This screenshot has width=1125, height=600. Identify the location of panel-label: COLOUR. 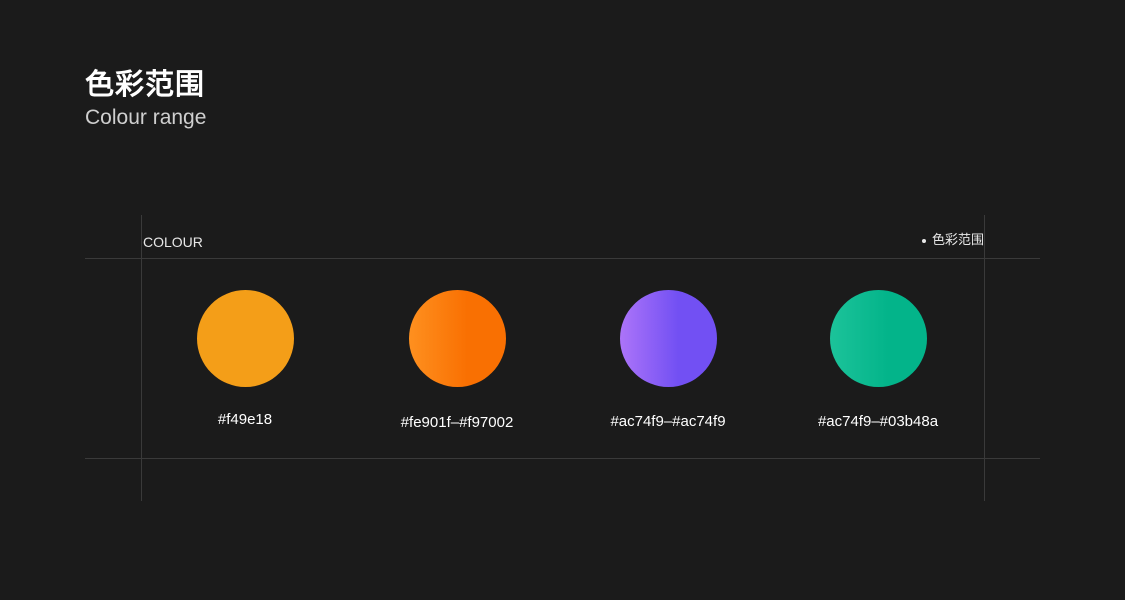
(173, 242).